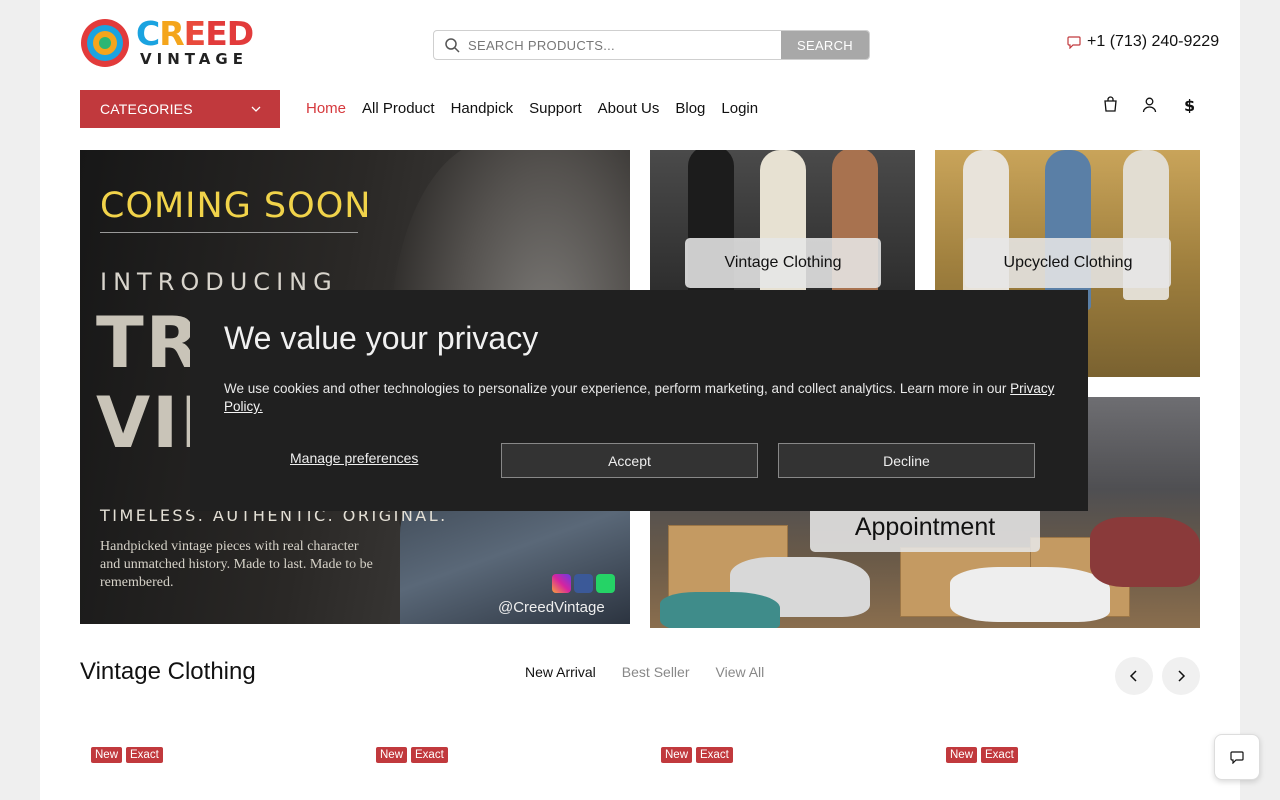 Image resolution: width=1280 pixels, height=800 pixels. Describe the element at coordinates (740, 672) in the screenshot. I see `tab-view-all: View All` at that location.